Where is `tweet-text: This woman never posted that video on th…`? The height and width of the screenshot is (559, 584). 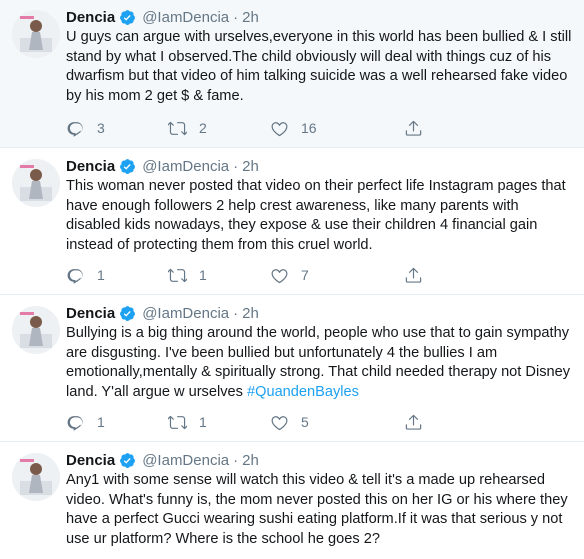 tweet-text: This woman never posted that video on th… is located at coordinates (319, 216).